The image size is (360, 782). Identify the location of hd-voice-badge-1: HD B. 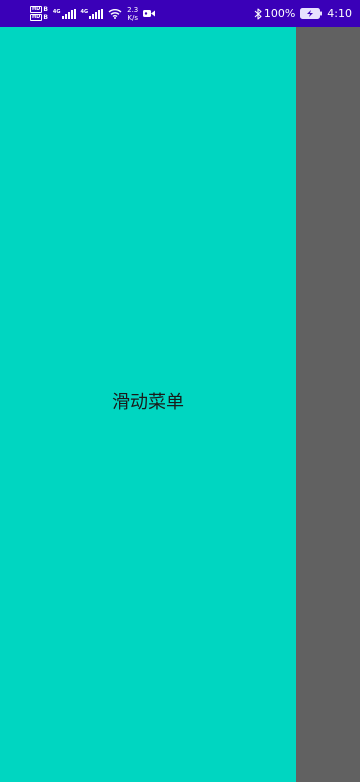
(39, 9).